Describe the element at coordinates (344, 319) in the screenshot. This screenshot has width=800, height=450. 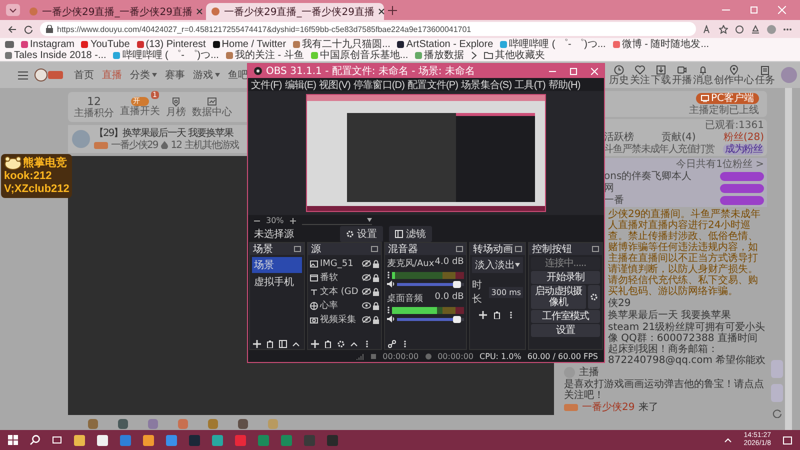
I see `source-item: 视频采集` at that location.